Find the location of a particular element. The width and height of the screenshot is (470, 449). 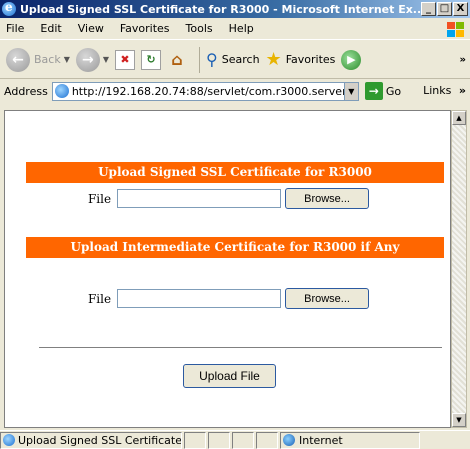

favorites-button: ★ Favorites is located at coordinates (301, 59).